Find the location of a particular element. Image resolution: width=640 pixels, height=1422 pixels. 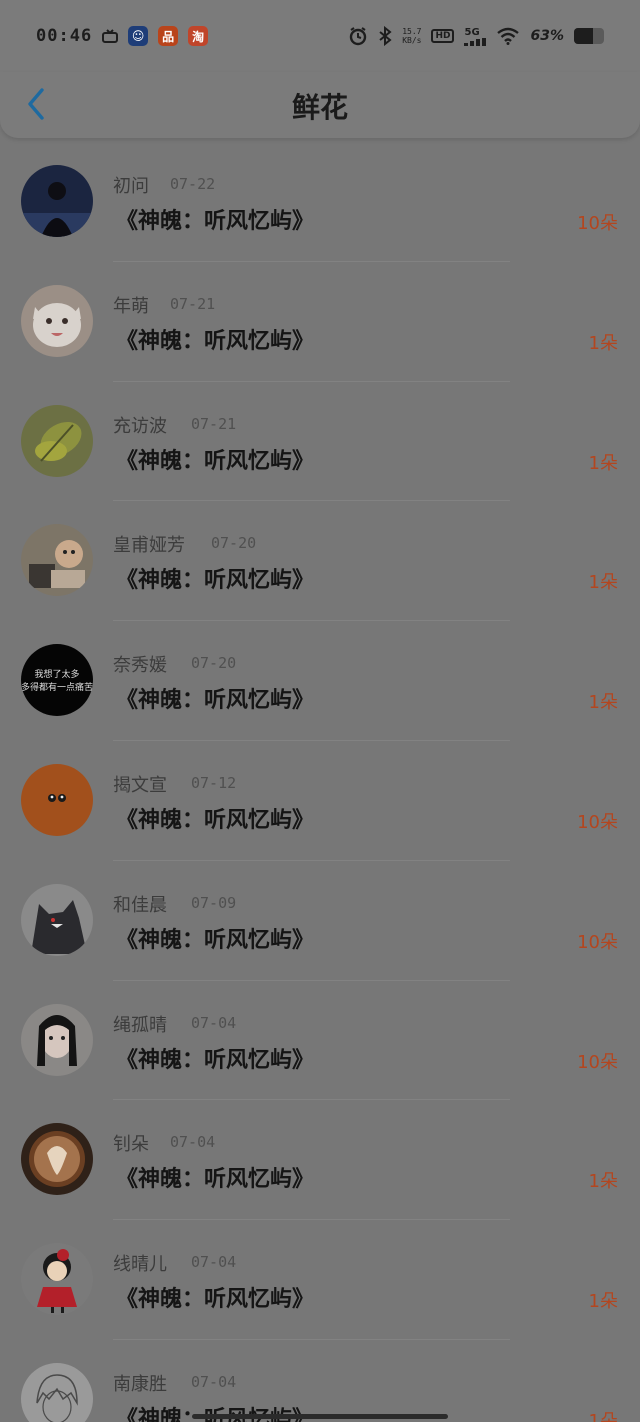

list-item: 揭文宣 07-12 《神魄：听风忆屿》 10朵 is located at coordinates (320, 801).